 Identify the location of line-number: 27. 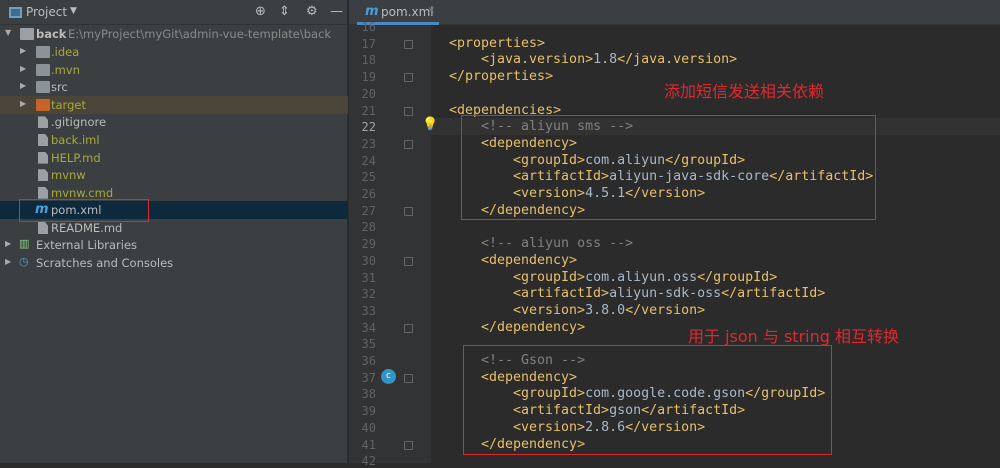
(368, 210).